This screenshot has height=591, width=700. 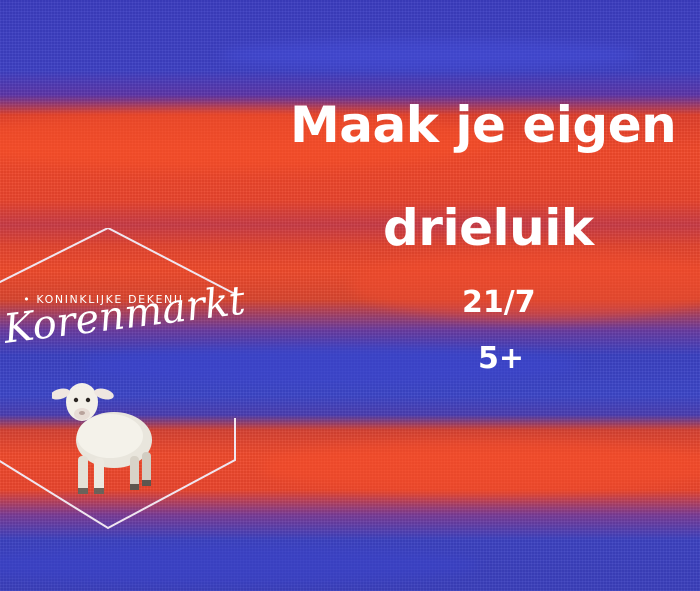 I want to click on age-indicator: 5+, so click(x=501, y=358).